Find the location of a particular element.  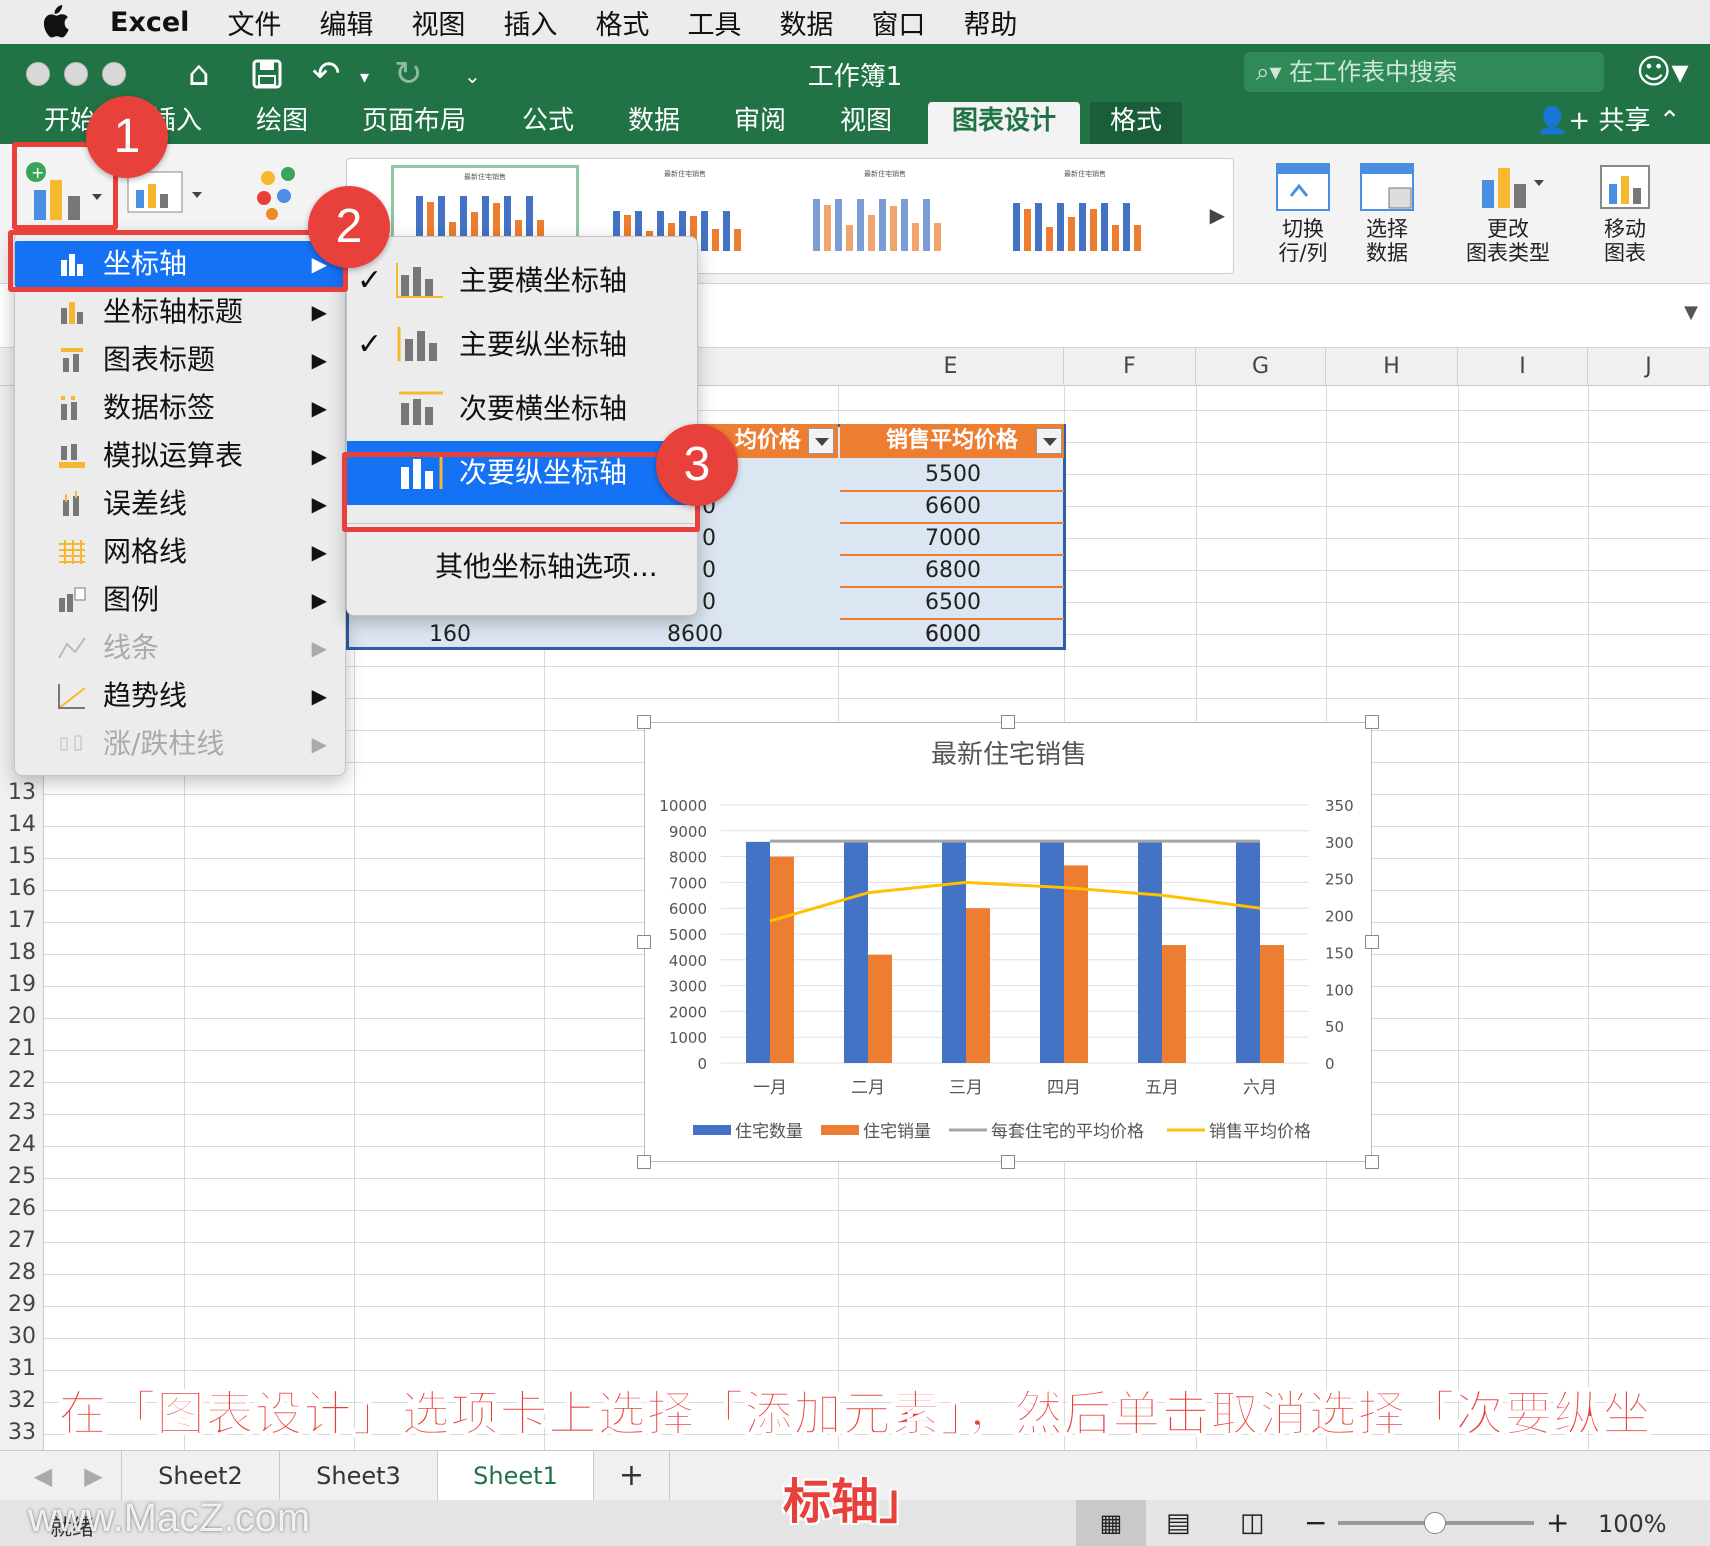

row-header: 18 is located at coordinates (22, 952).